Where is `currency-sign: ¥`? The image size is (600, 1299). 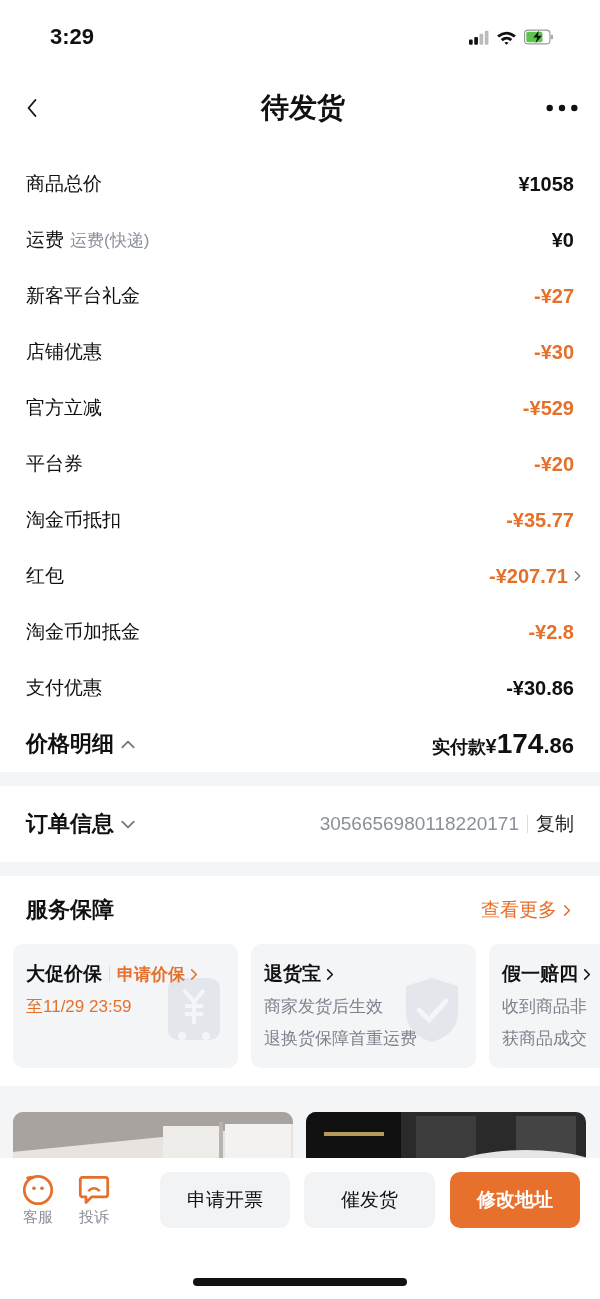
currency-sign: ¥ is located at coordinates (491, 746).